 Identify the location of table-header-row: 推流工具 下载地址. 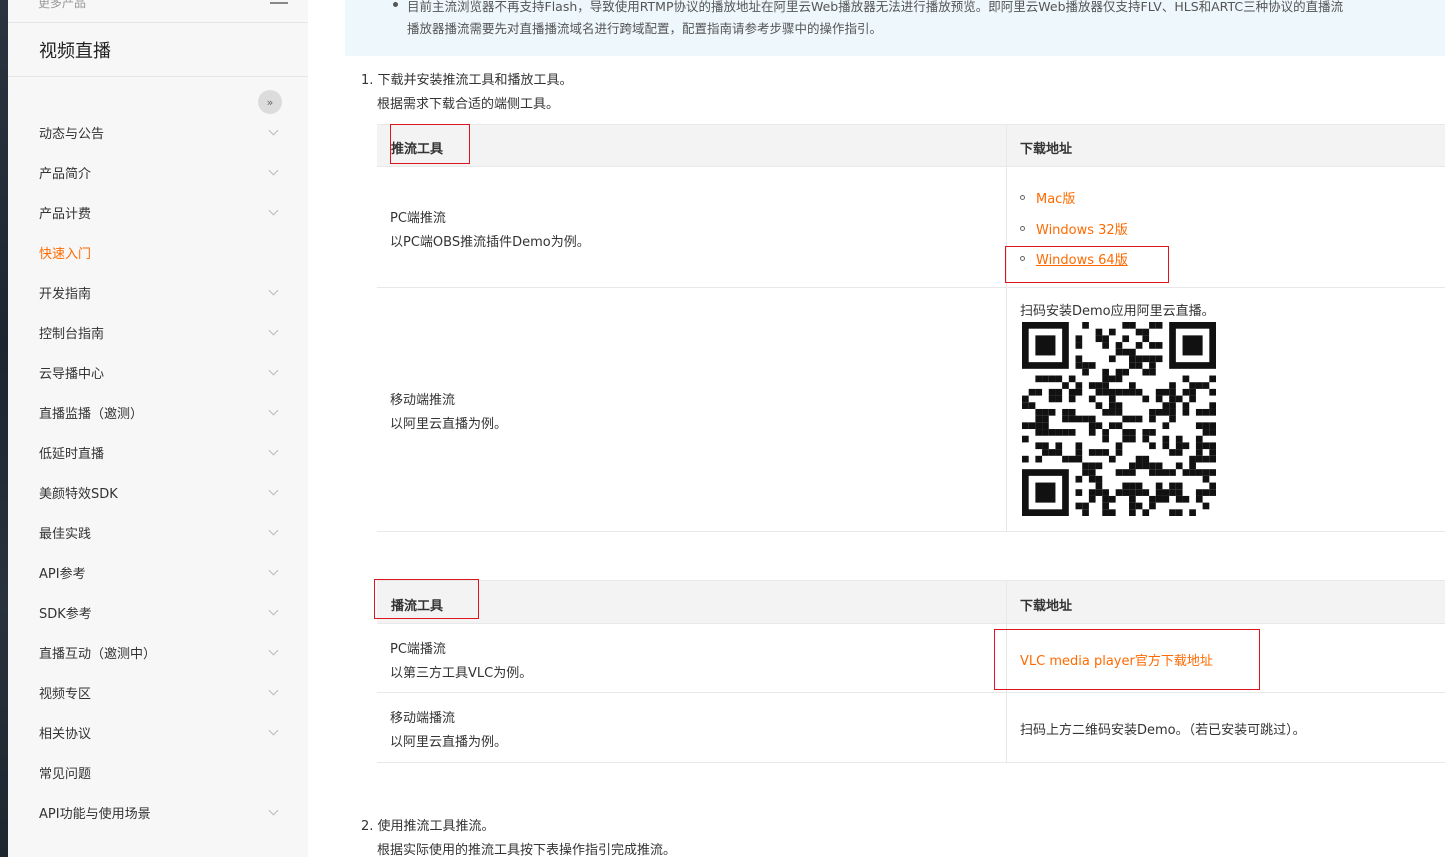
(911, 146).